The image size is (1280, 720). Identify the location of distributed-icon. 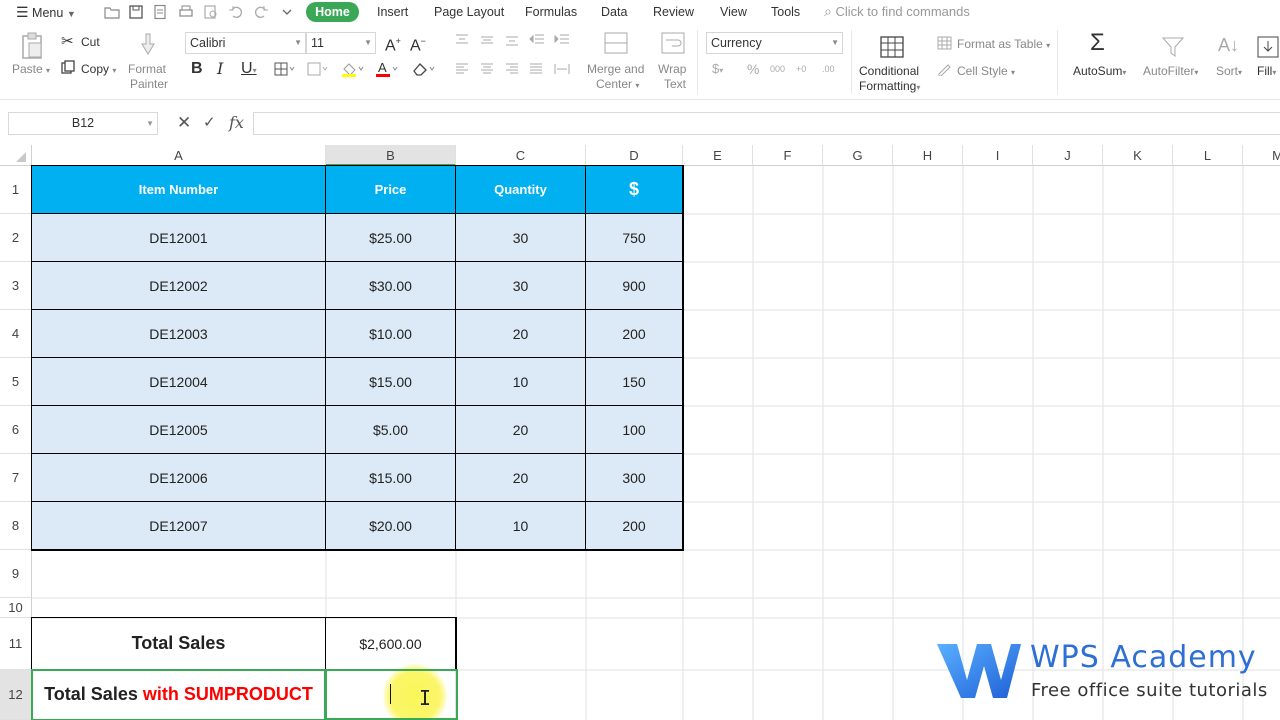
(562, 69).